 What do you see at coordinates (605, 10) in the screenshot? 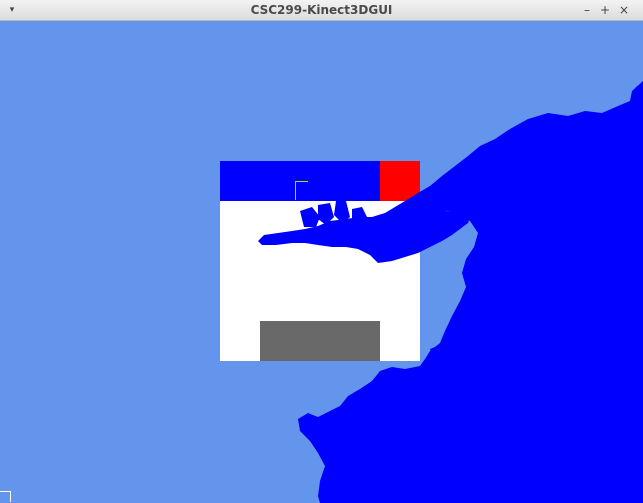
I see `maximize-icon: +` at bounding box center [605, 10].